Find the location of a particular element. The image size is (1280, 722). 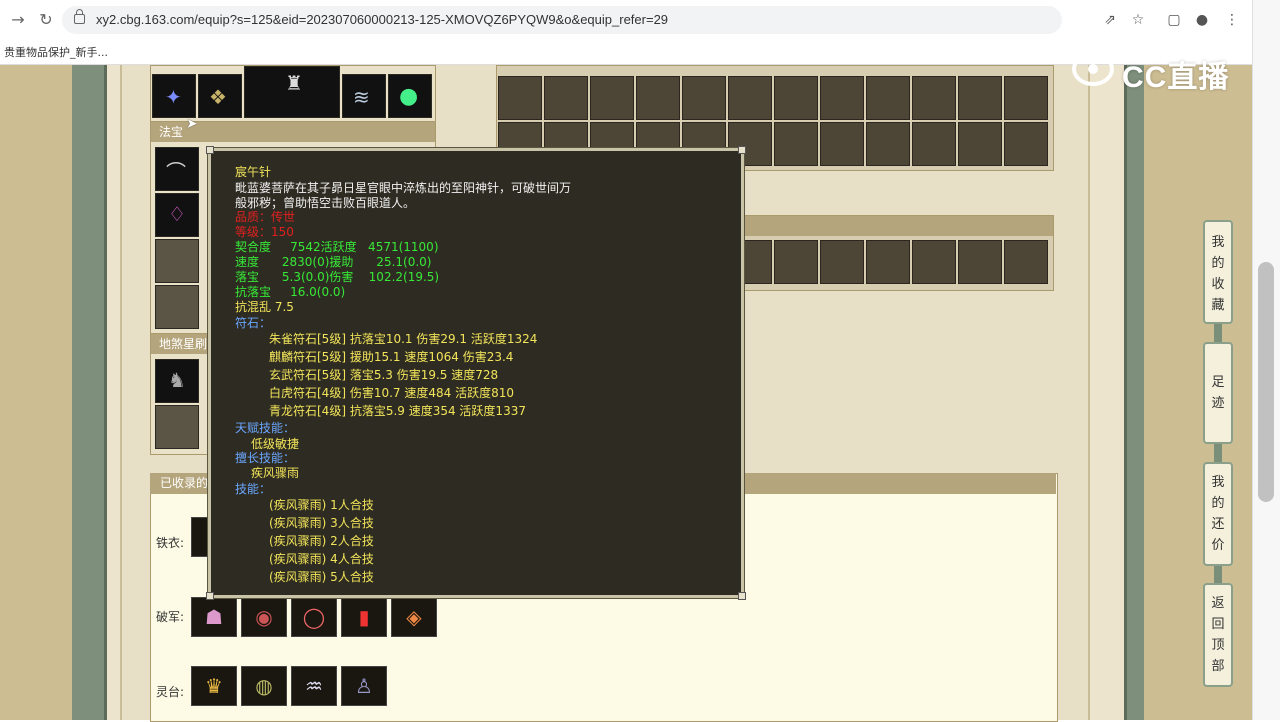

skill-line: (疾风骤雨) 4人合技 is located at coordinates (321, 559).